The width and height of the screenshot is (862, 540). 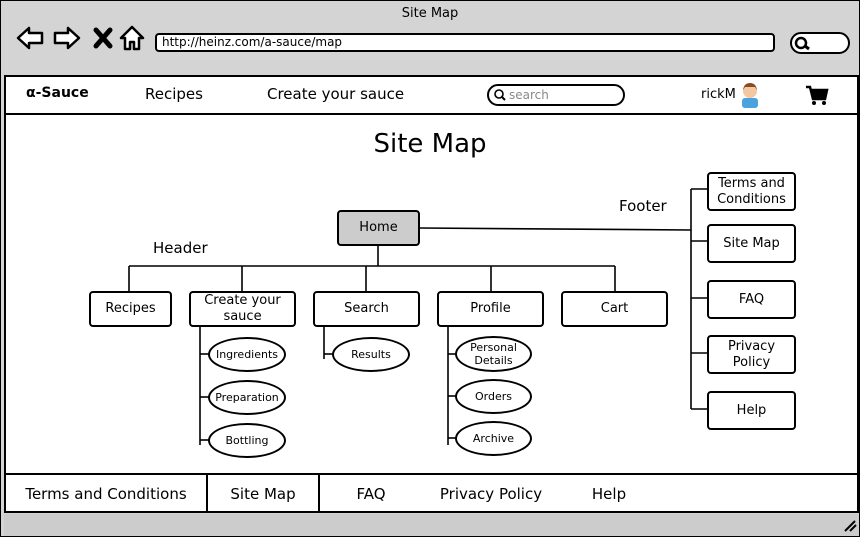 What do you see at coordinates (130, 309) in the screenshot?
I see `node-recipes: Recipes` at bounding box center [130, 309].